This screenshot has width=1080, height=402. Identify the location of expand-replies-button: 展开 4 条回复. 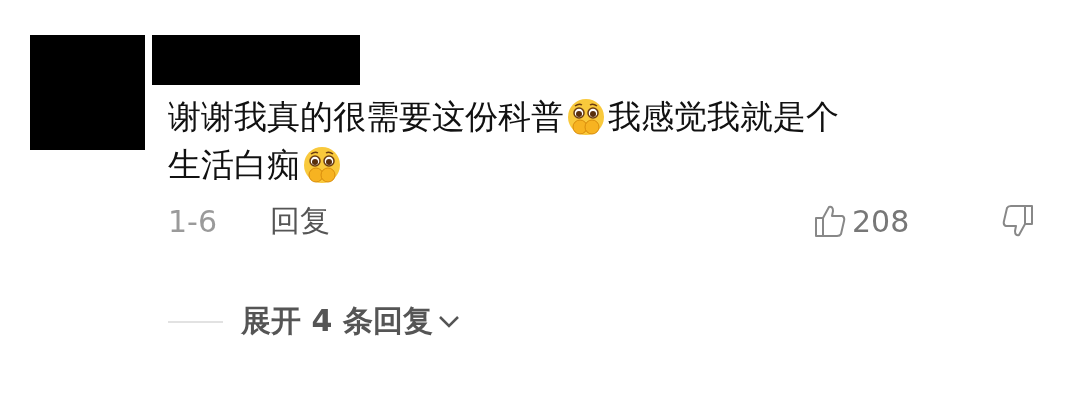
(351, 321).